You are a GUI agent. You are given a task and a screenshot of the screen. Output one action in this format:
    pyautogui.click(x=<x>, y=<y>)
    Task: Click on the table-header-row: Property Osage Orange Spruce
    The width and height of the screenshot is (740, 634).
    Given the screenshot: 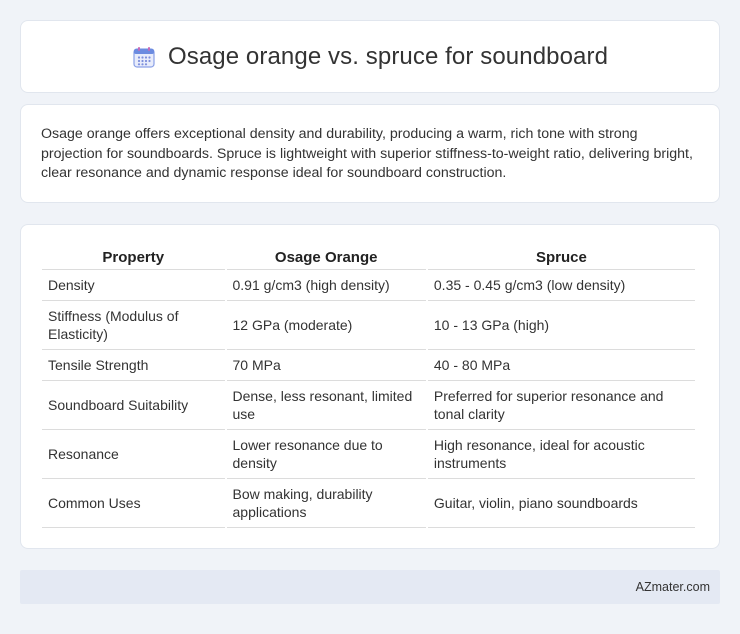 What is the action you would take?
    pyautogui.click(x=368, y=257)
    